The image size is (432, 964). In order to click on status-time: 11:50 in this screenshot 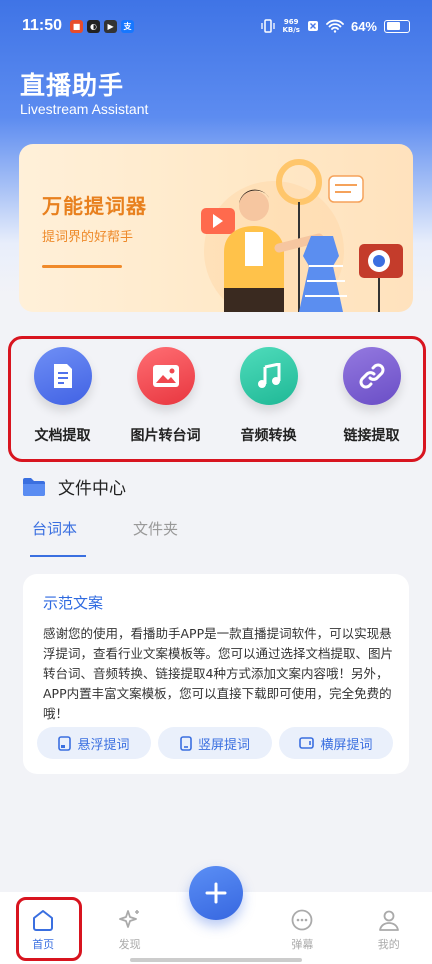, I will do `click(42, 25)`.